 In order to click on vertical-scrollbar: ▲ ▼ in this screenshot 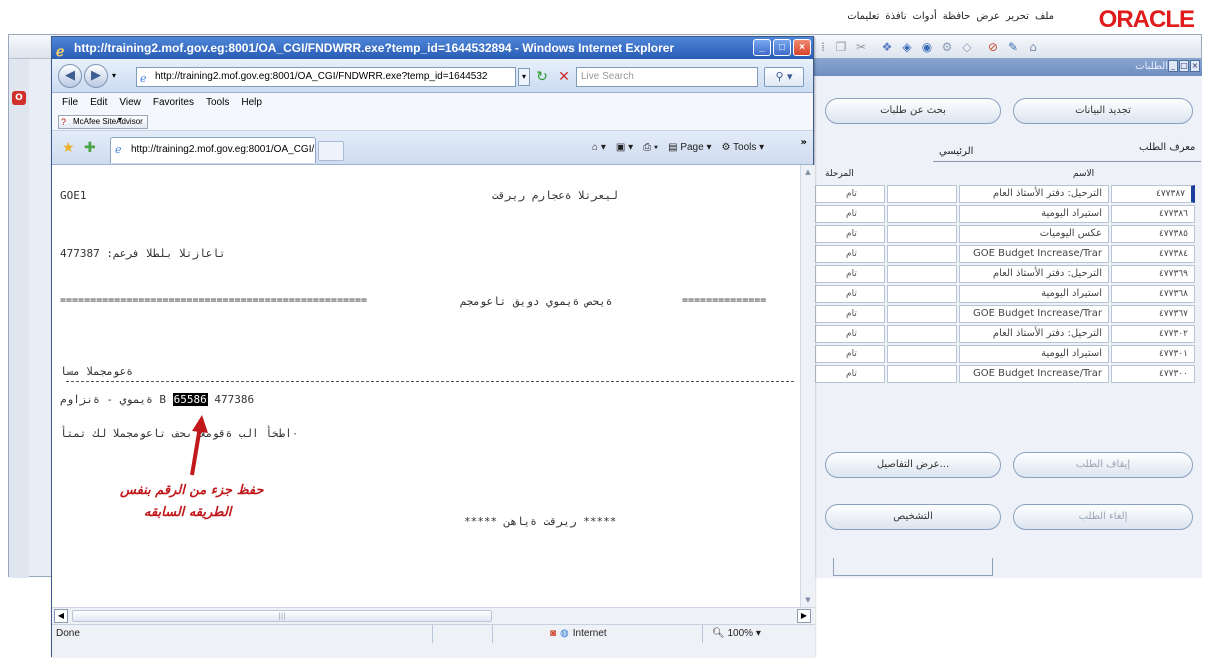, I will do `click(807, 386)`.